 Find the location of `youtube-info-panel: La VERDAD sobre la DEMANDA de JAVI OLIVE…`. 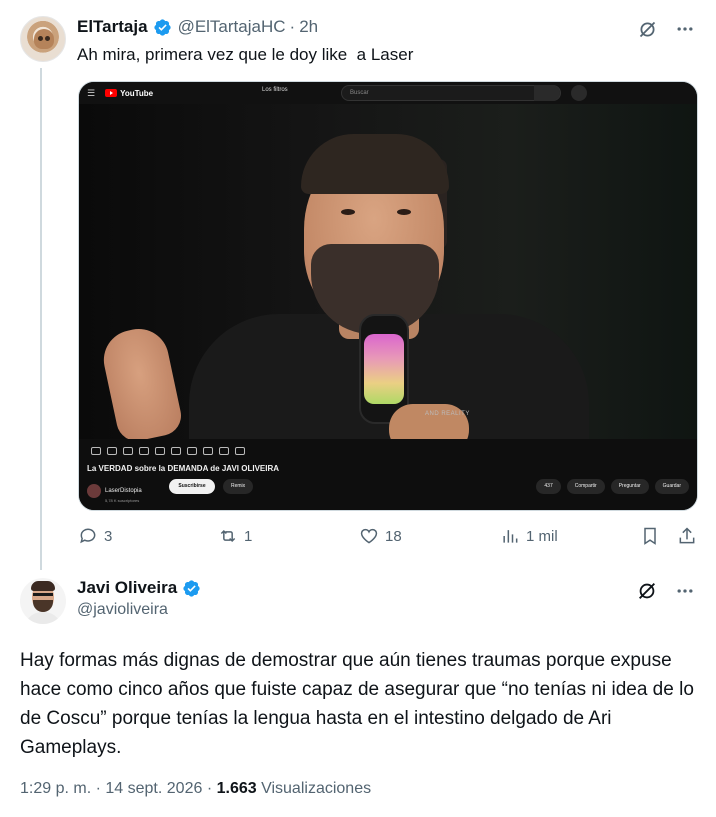

youtube-info-panel: La VERDAD sobre la DEMANDA de JAVI OLIVE… is located at coordinates (388, 474).